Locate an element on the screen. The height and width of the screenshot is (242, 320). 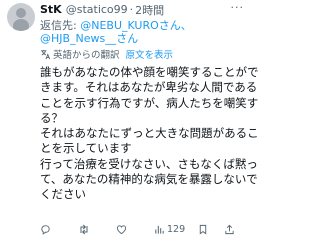
tweet-text-line: る？ is located at coordinates (51, 117).